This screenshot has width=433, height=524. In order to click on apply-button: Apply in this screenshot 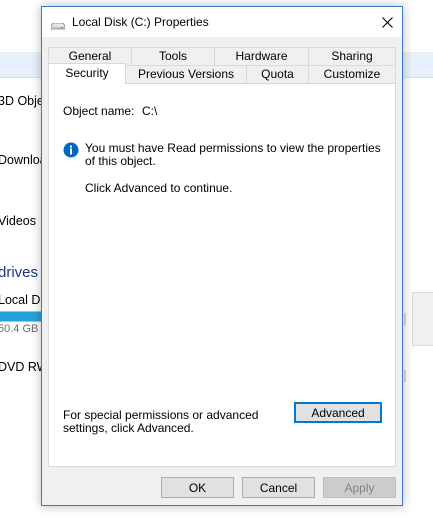, I will do `click(359, 487)`.